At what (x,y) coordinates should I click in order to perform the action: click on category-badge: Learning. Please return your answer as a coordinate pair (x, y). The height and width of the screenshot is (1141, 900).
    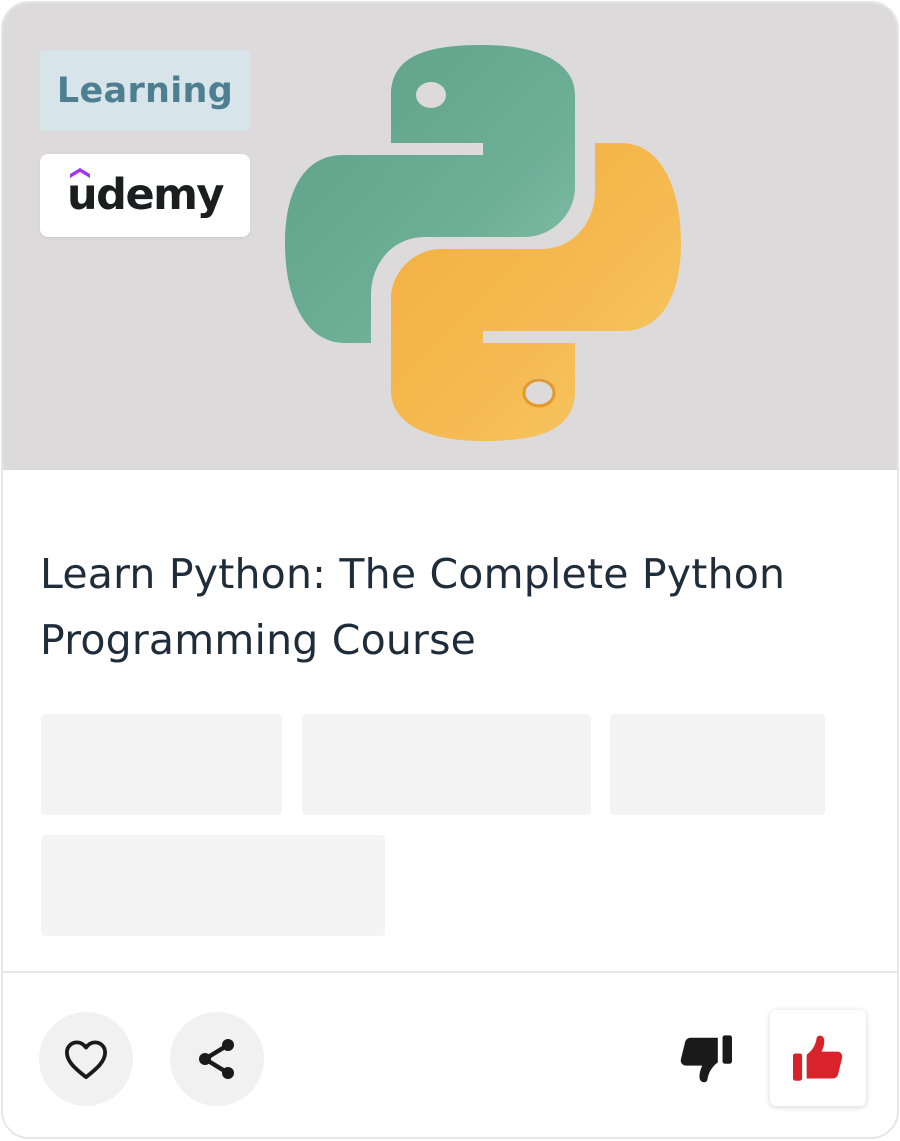
    Looking at the image, I should click on (145, 90).